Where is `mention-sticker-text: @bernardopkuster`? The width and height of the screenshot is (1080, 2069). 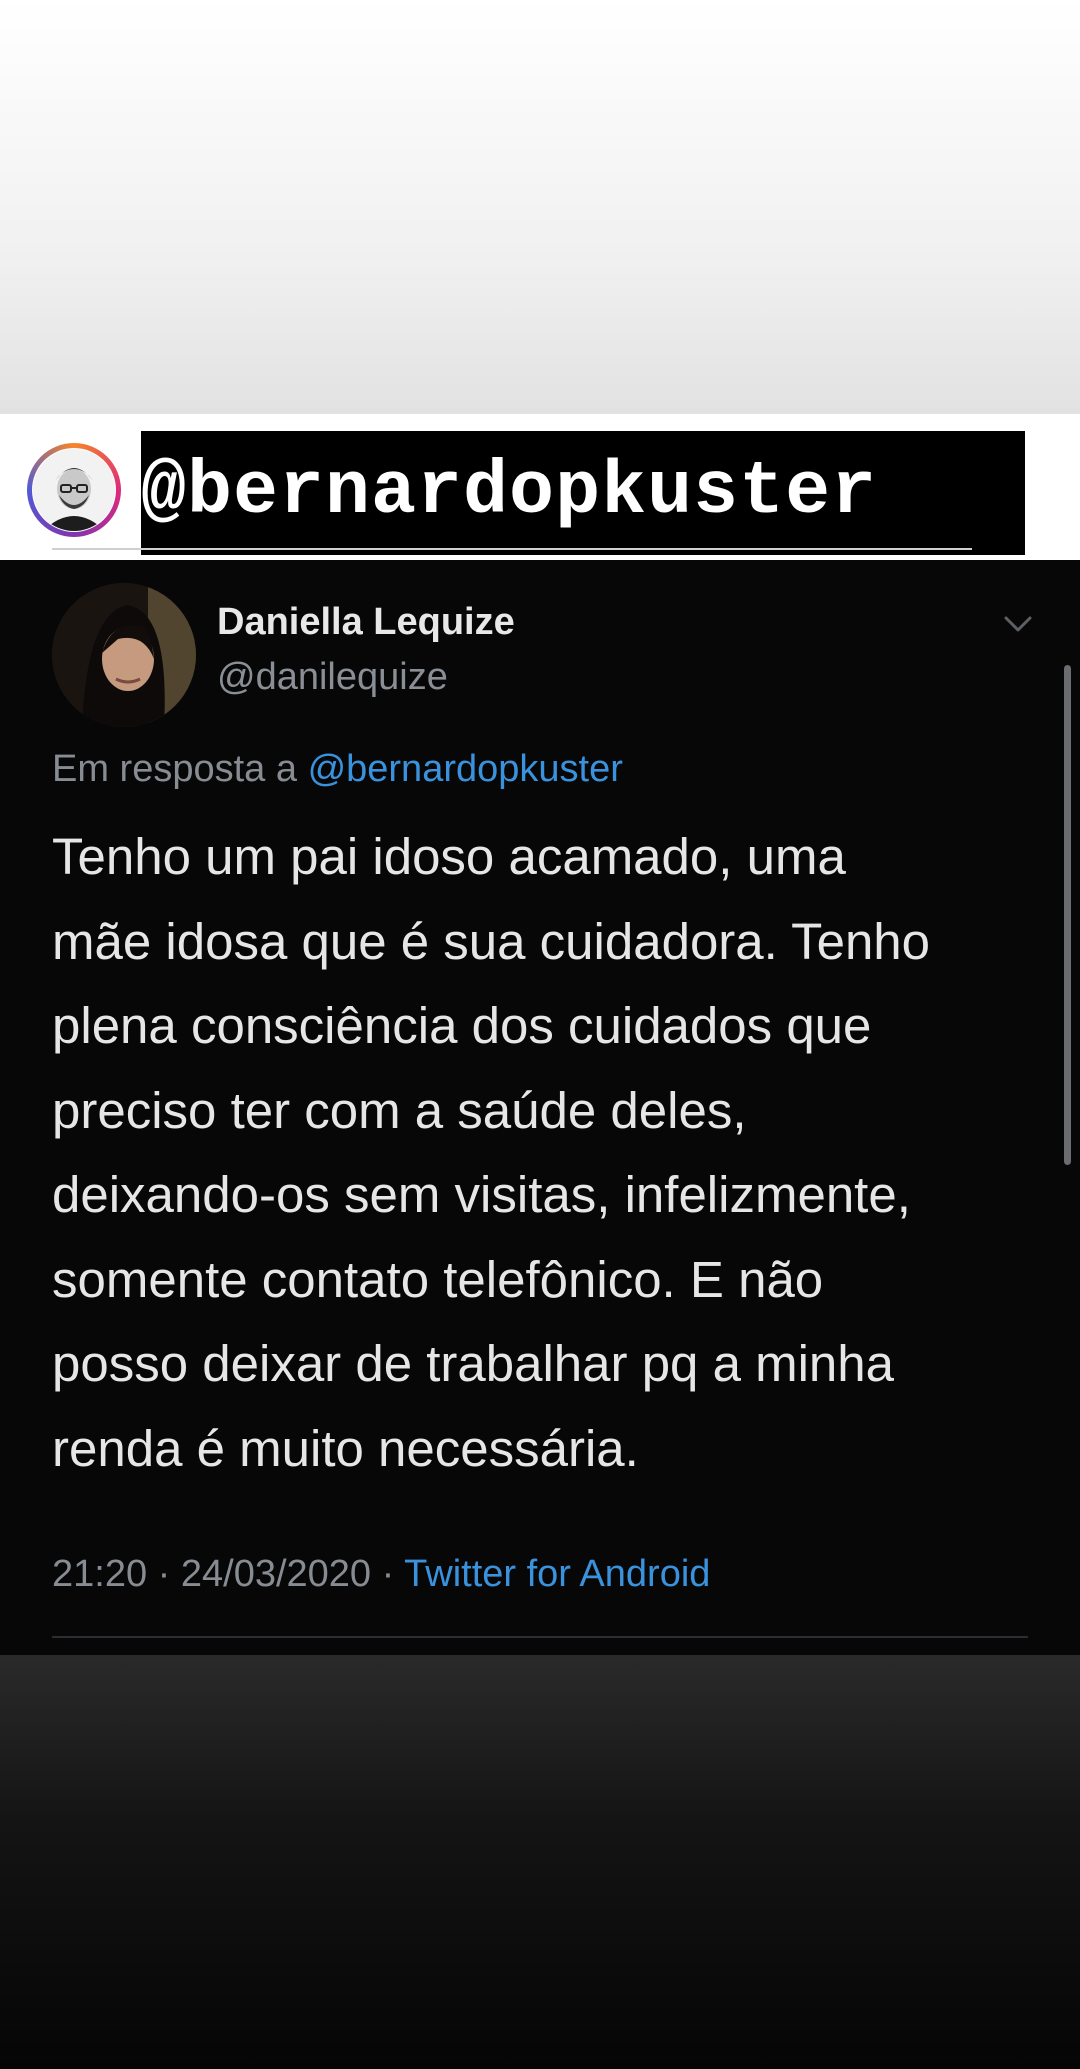 mention-sticker-text: @bernardopkuster is located at coordinates (583, 493).